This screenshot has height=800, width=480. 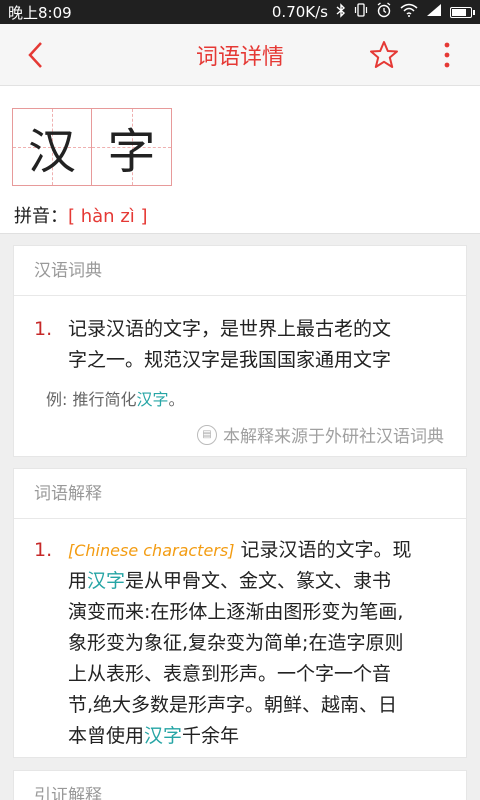 What do you see at coordinates (40, 12) in the screenshot?
I see `status-time: 晚上8:09` at bounding box center [40, 12].